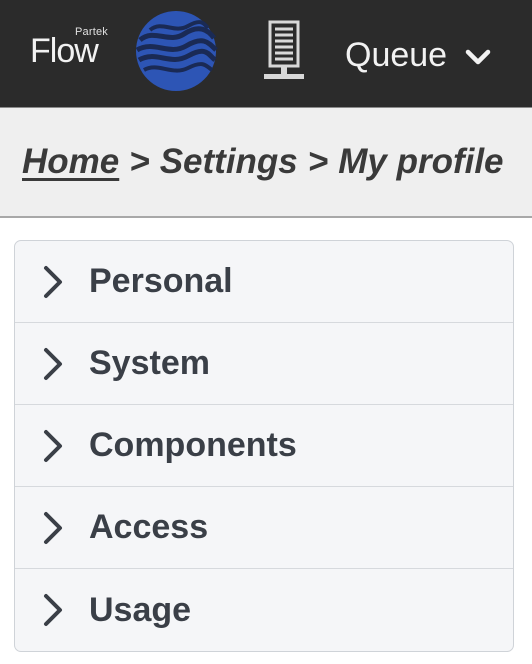 The image size is (532, 664). I want to click on accordion-item-personal: Personal, so click(264, 282).